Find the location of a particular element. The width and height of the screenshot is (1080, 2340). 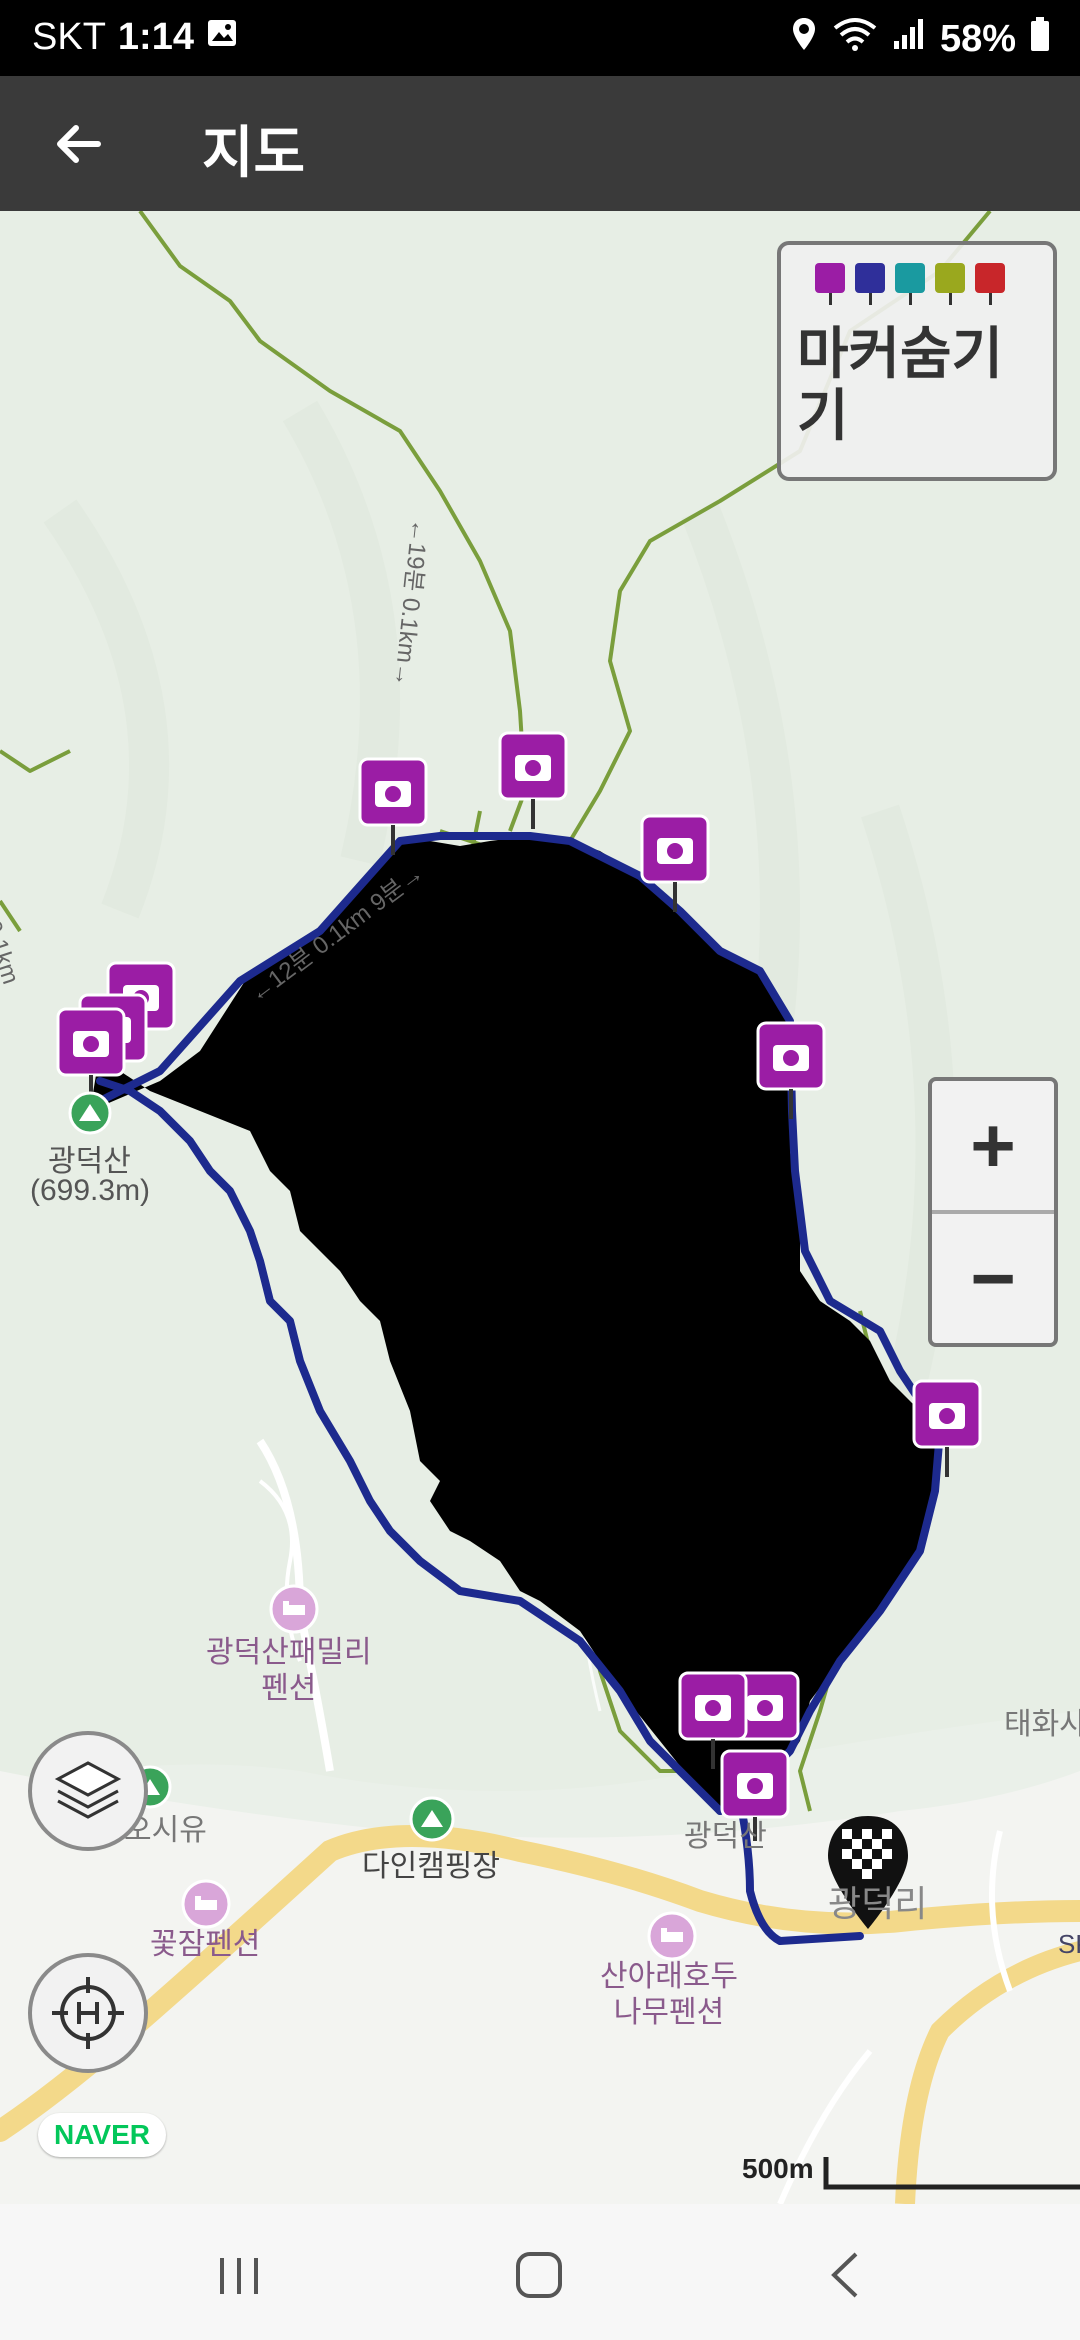

camera-marker-icon is located at coordinates (830, 284).